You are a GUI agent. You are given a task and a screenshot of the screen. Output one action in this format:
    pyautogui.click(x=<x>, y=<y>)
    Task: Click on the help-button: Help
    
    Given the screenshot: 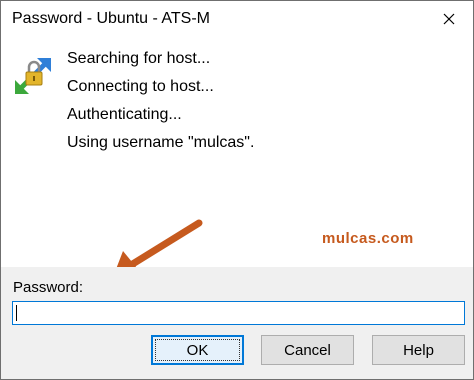 What is the action you would take?
    pyautogui.click(x=418, y=350)
    